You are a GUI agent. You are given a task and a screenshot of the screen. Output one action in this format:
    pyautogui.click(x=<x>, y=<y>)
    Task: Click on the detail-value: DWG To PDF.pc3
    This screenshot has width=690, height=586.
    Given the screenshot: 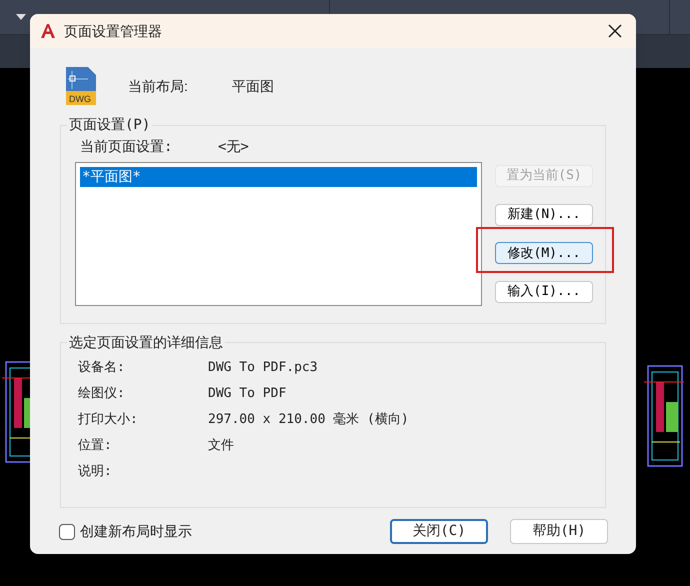 What is the action you would take?
    pyautogui.click(x=263, y=367)
    